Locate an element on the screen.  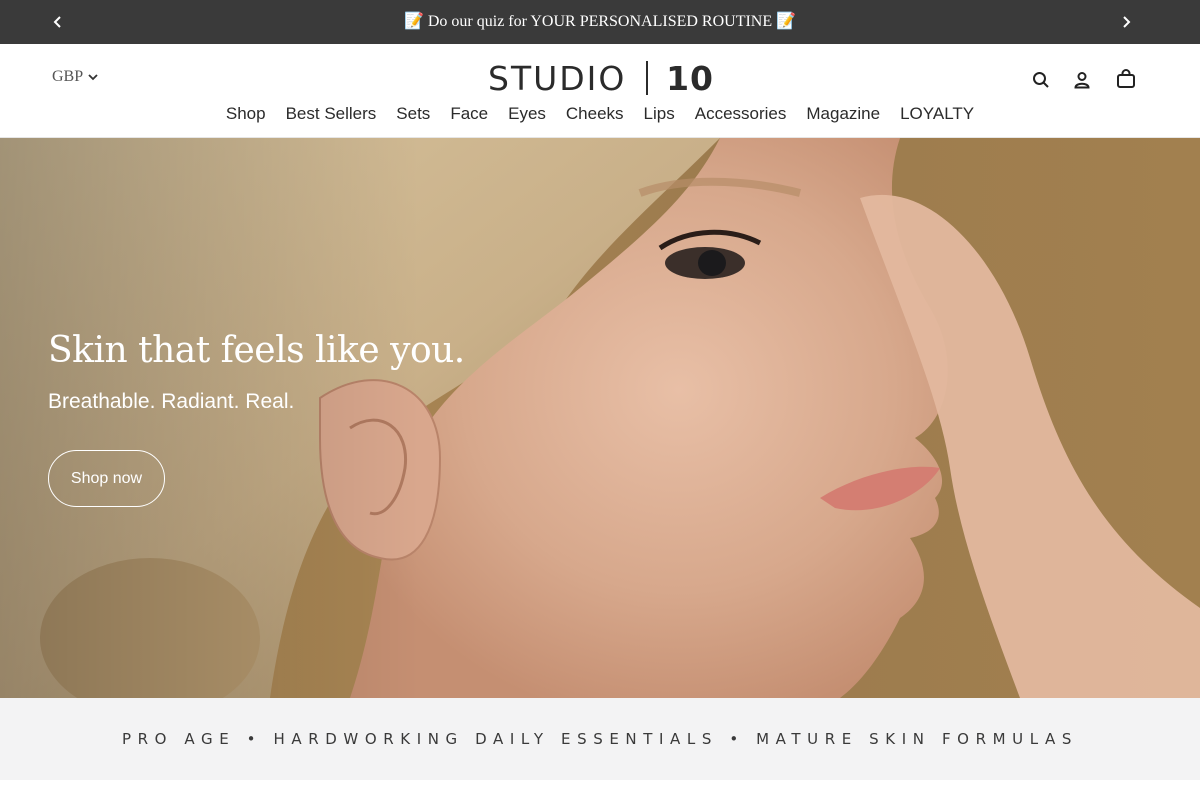
nav-item-magazine: Magazine is located at coordinates (843, 114).